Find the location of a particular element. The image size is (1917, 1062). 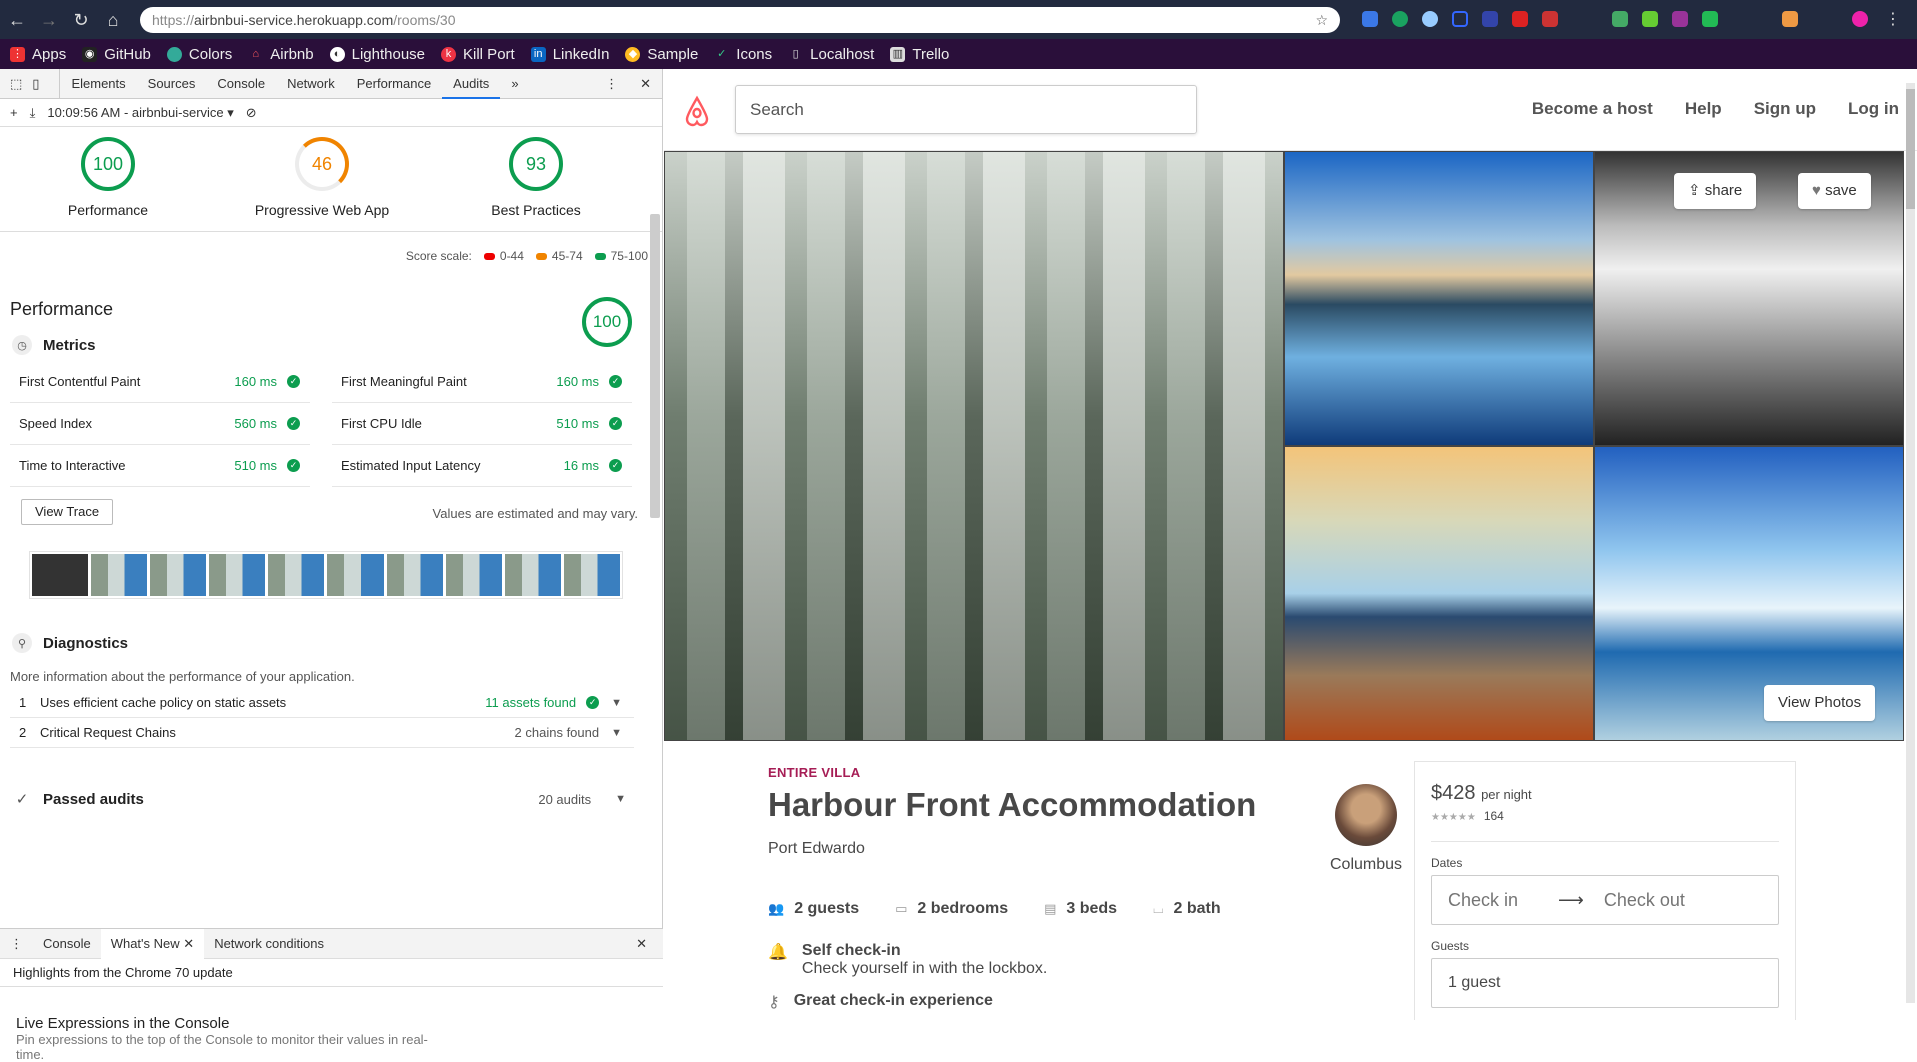

view-trace-button: View Trace is located at coordinates (67, 512).